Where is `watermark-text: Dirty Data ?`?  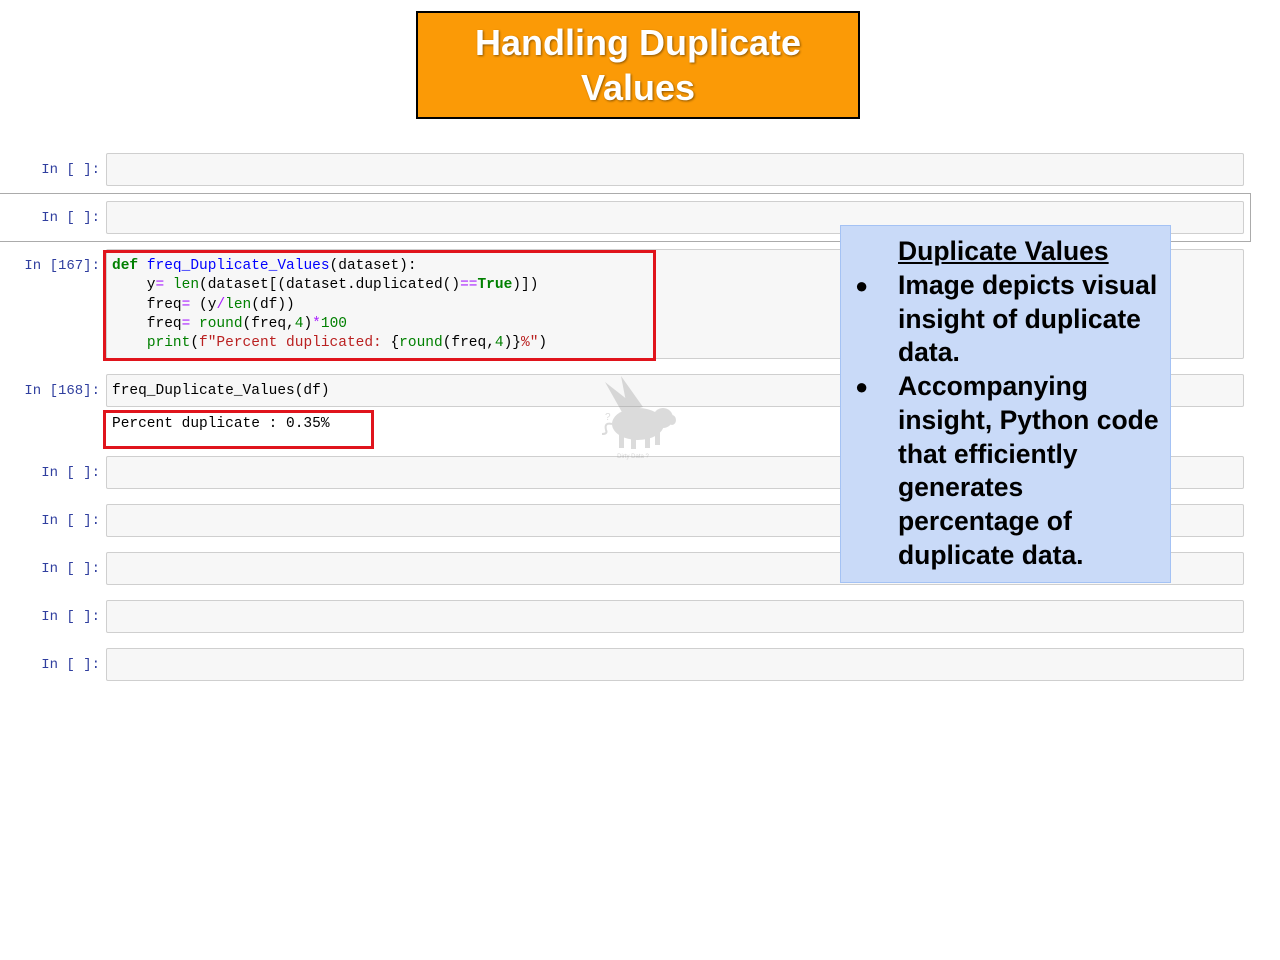 watermark-text: Dirty Data ? is located at coordinates (633, 457).